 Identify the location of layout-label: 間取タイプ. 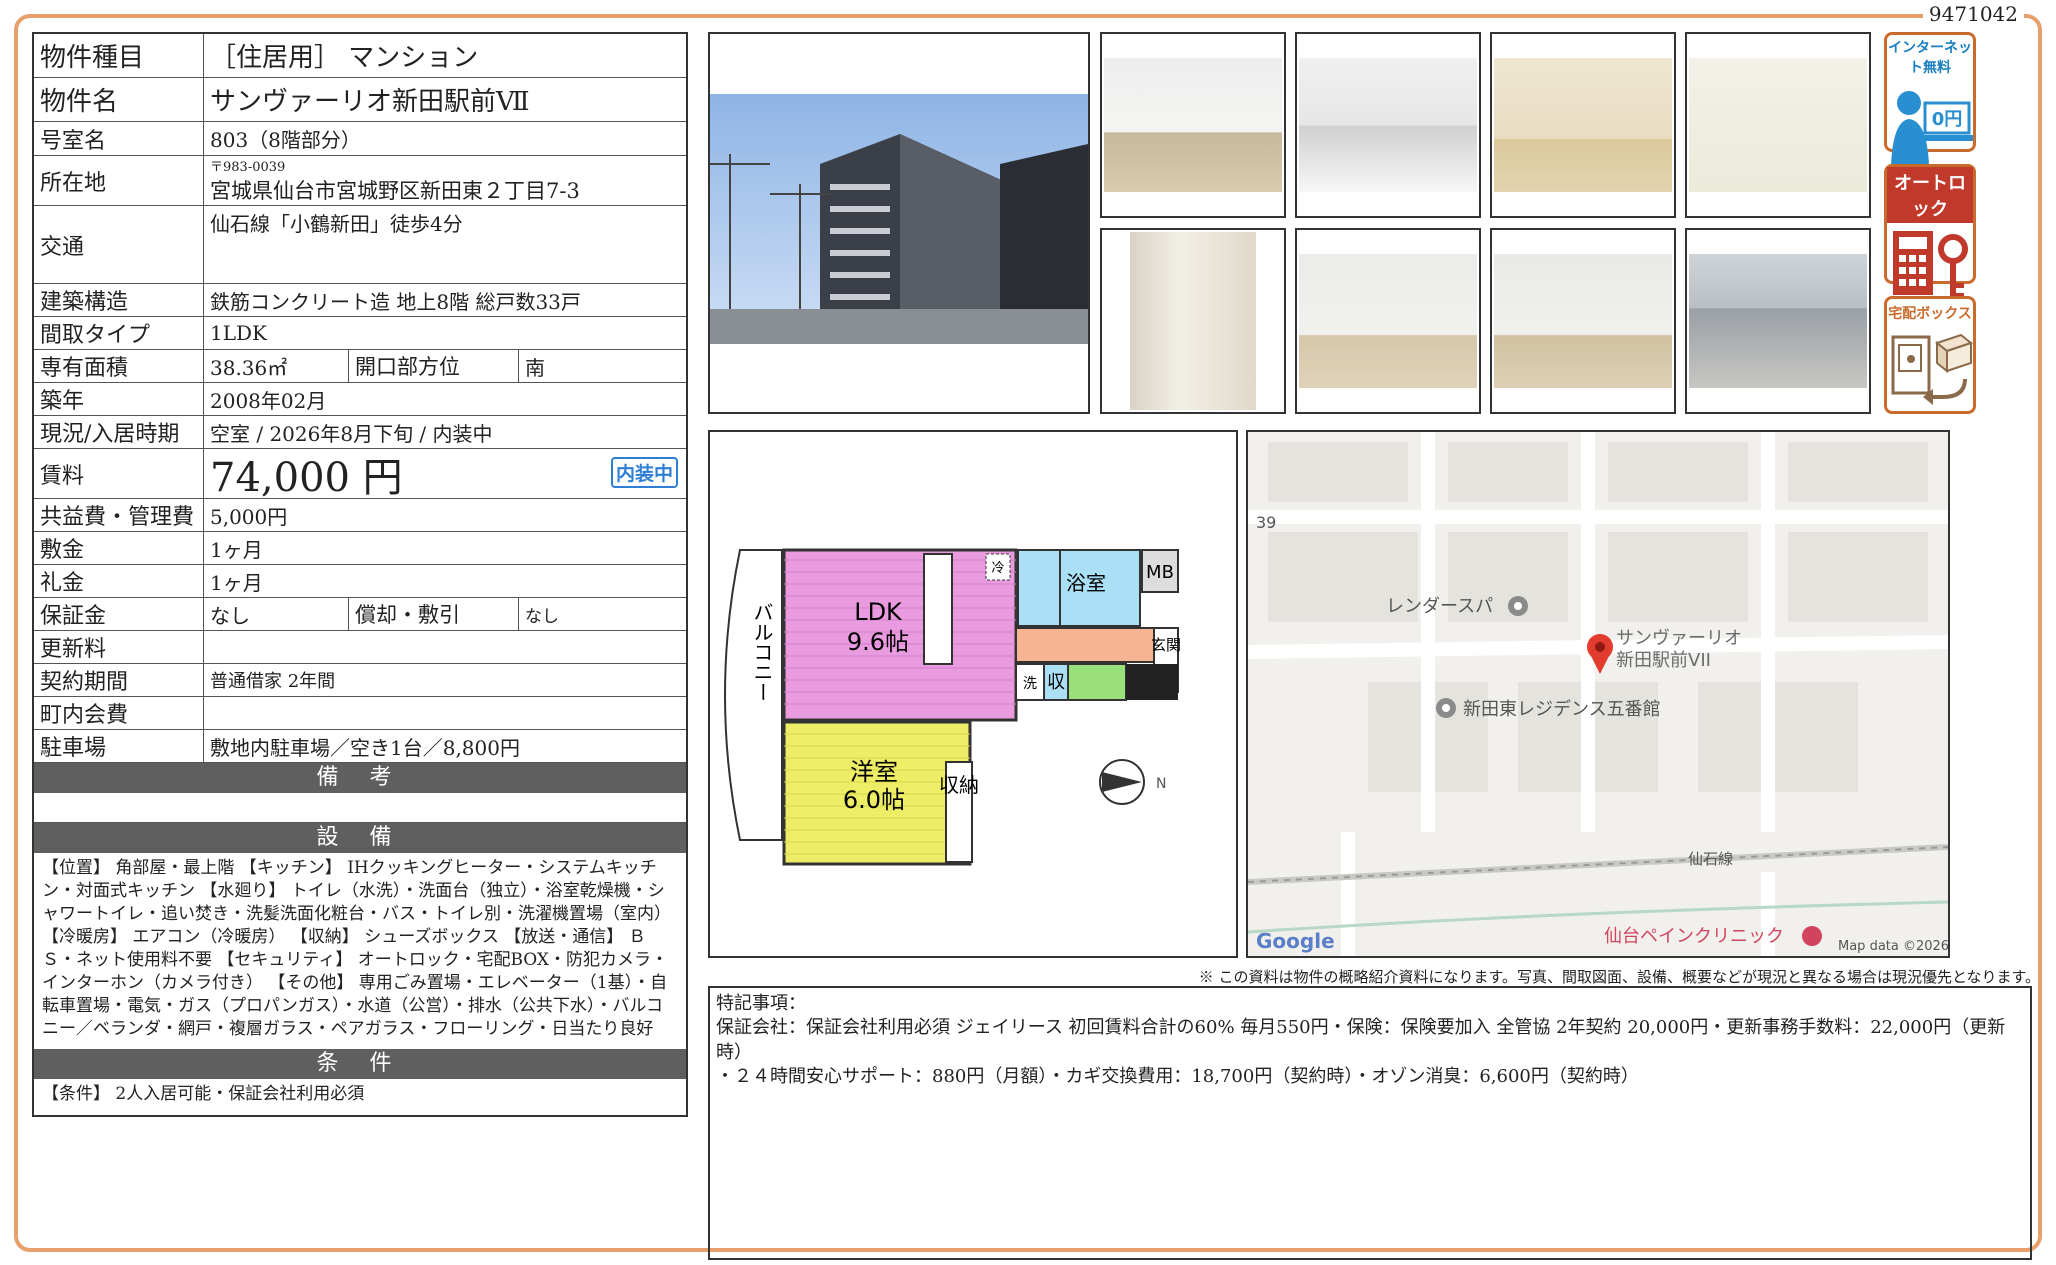
(119, 333).